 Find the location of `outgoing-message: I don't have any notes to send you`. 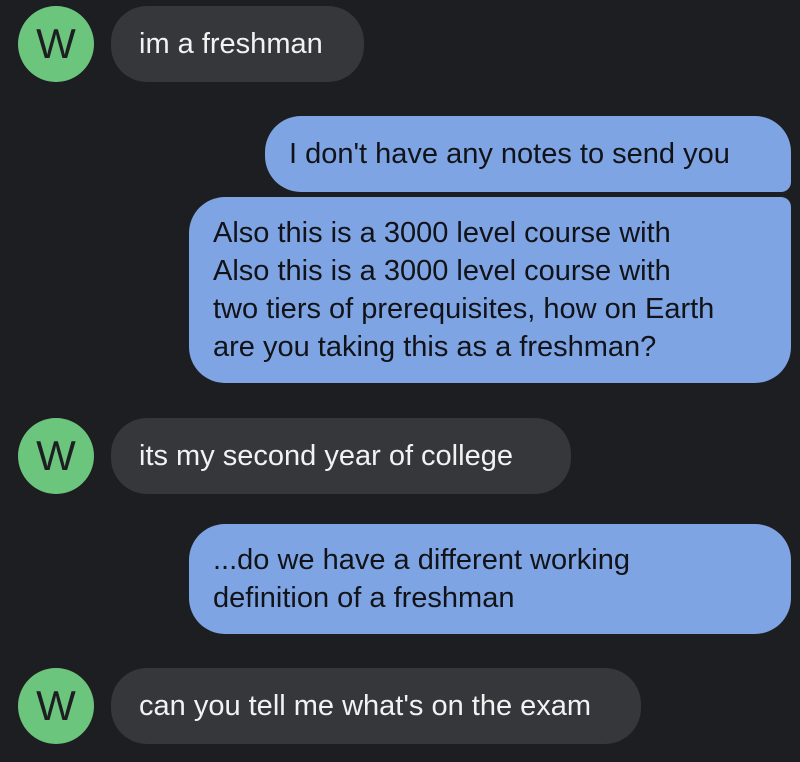

outgoing-message: I don't have any notes to send you is located at coordinates (528, 154).